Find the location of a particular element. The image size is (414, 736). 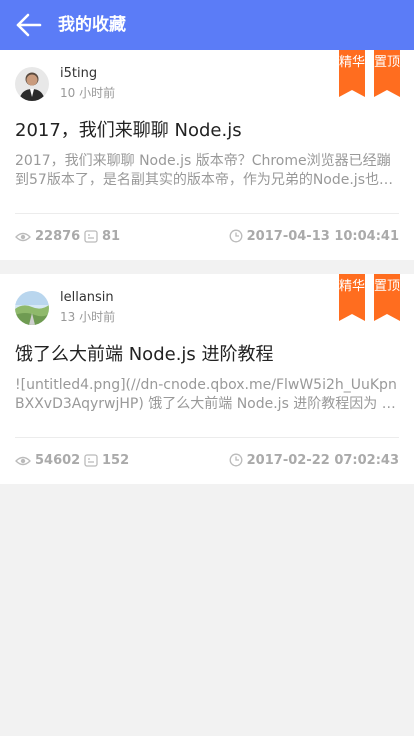

post-title: 饿了么大前端 Node.js 进阶教程 is located at coordinates (210, 355).